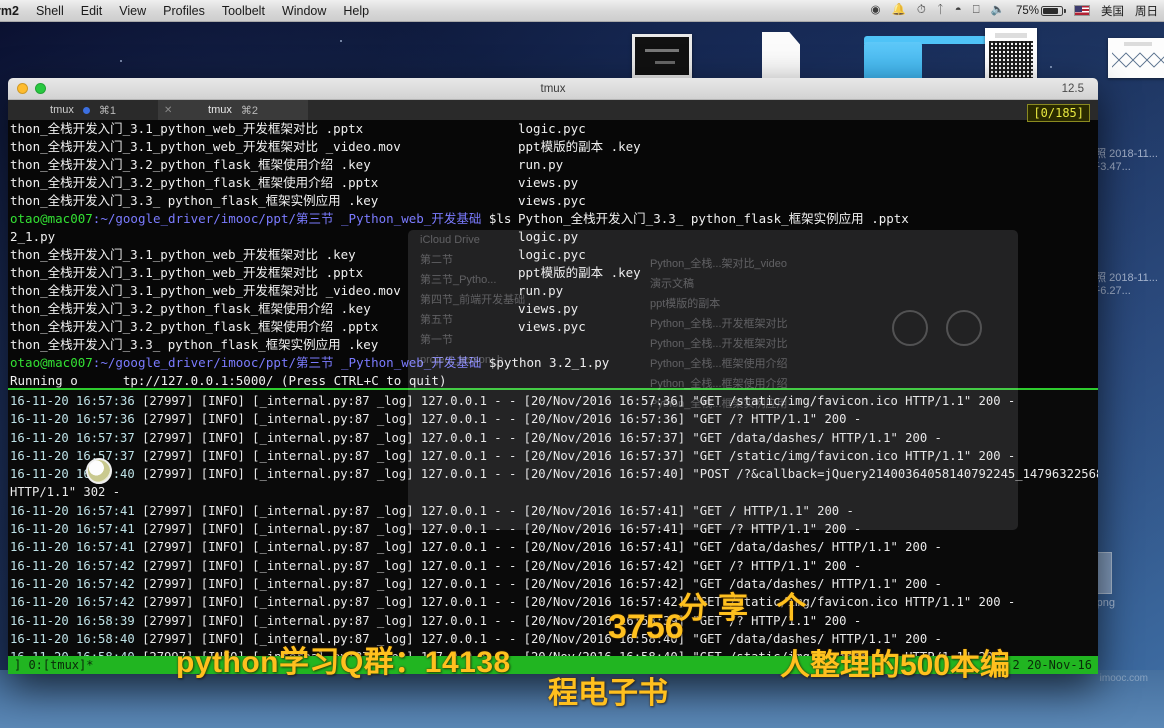 Image resolution: width=1164 pixels, height=728 pixels. I want to click on tmux-status-left: ] 0:[tmux]*, so click(54, 665).